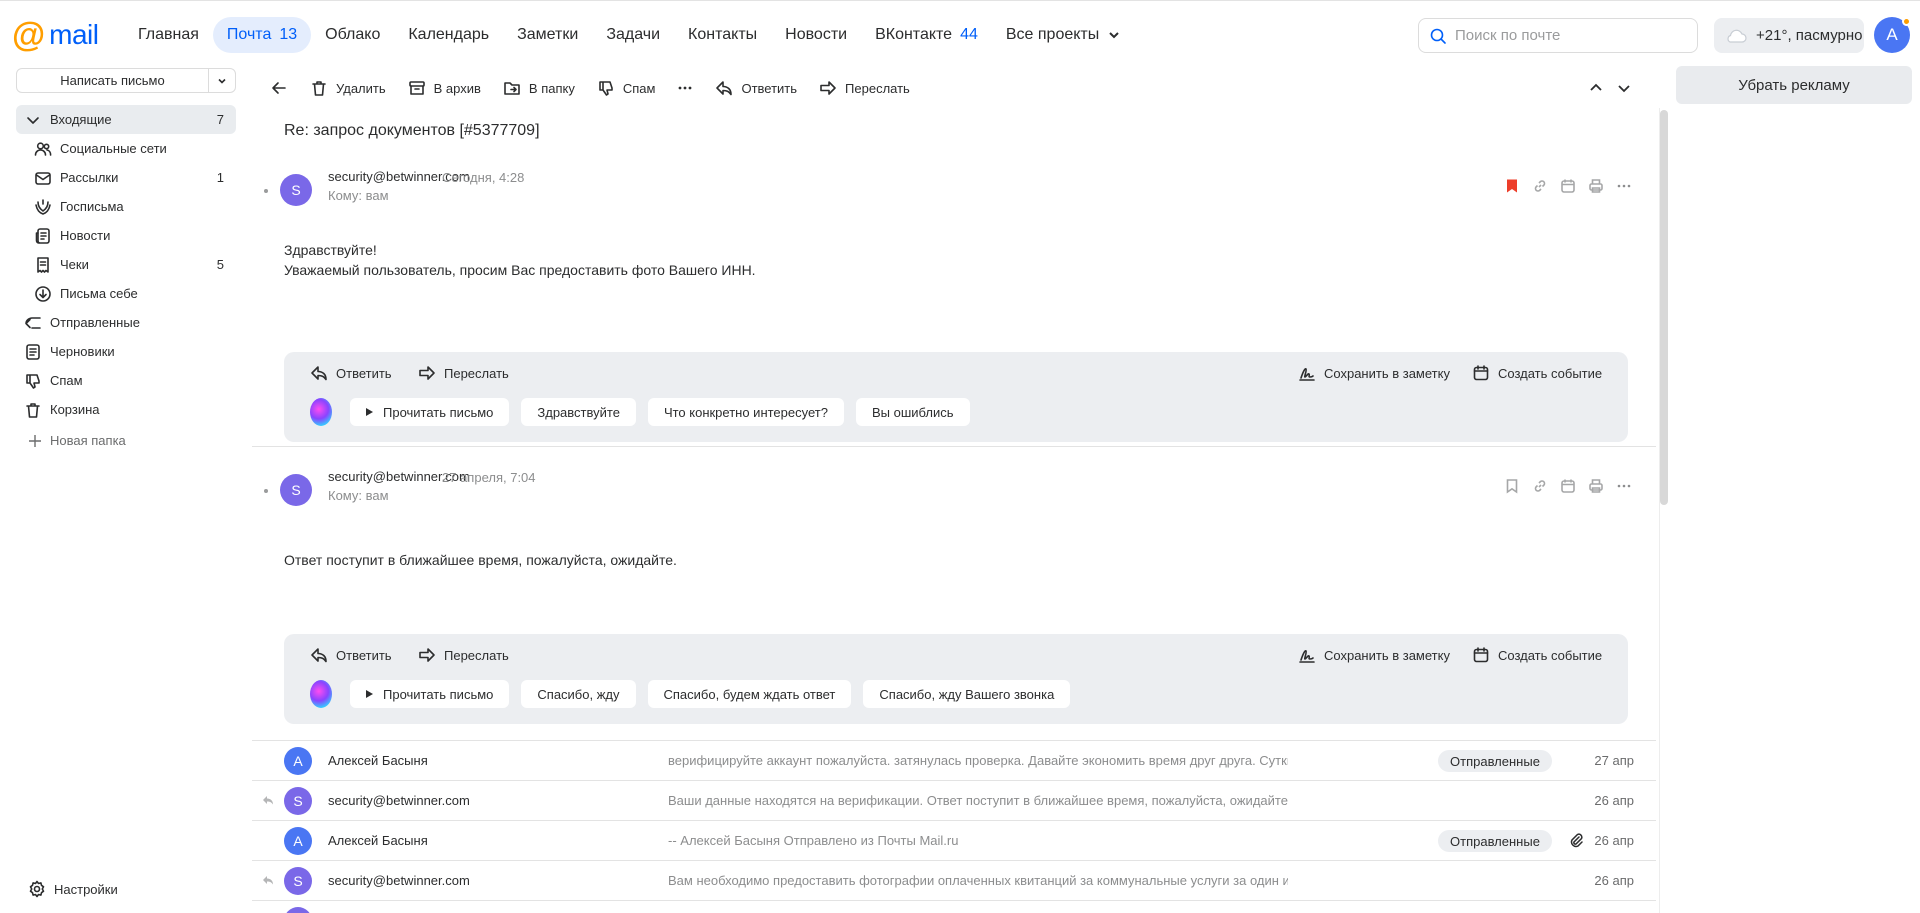 The image size is (1920, 913). What do you see at coordinates (55, 35) in the screenshot?
I see `mail-logo: @ mail` at bounding box center [55, 35].